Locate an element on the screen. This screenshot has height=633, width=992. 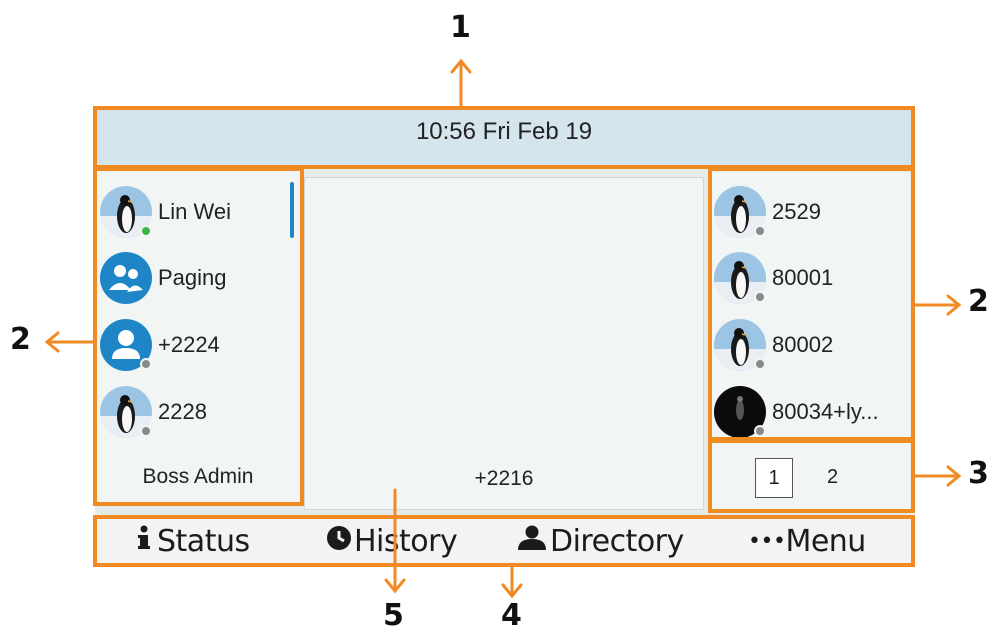
callout-number-5: 5 is located at coordinates (393, 615).